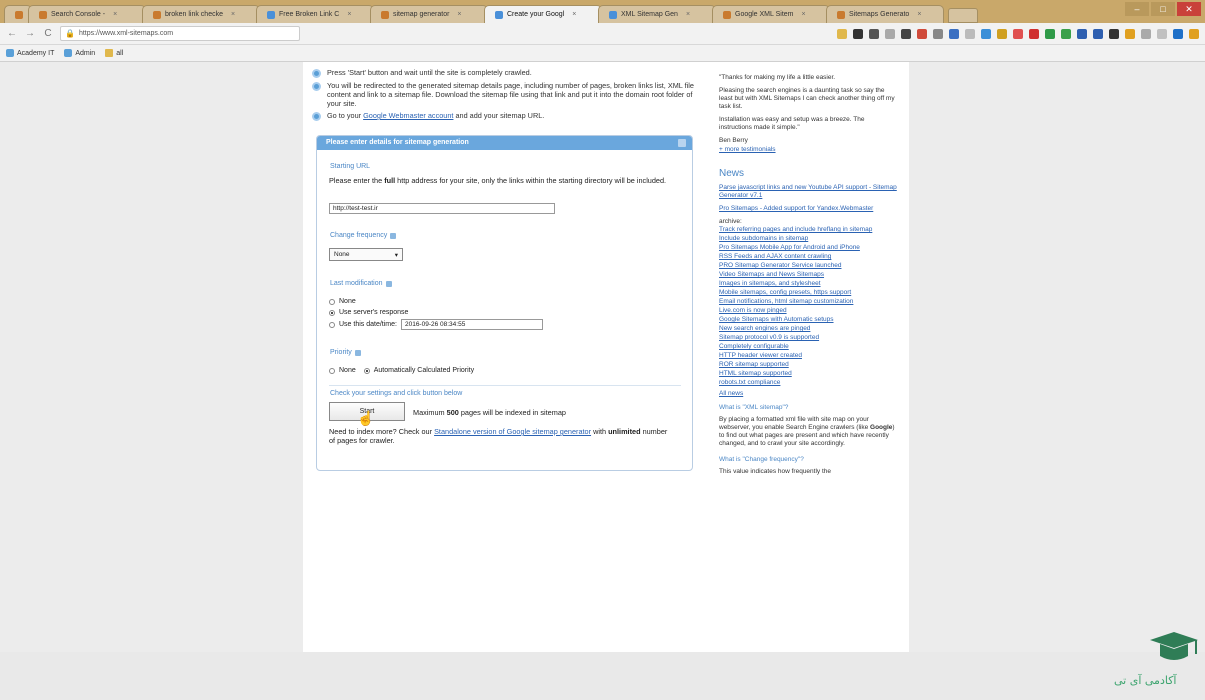 The width and height of the screenshot is (1205, 700). What do you see at coordinates (842, 33) in the screenshot?
I see `star-icon` at bounding box center [842, 33].